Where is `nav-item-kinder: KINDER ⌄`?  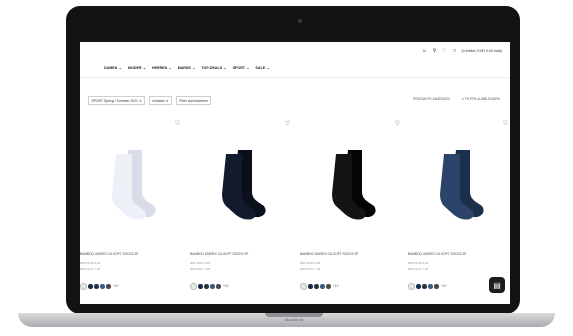 nav-item-kinder: KINDER ⌄ is located at coordinates (137, 68).